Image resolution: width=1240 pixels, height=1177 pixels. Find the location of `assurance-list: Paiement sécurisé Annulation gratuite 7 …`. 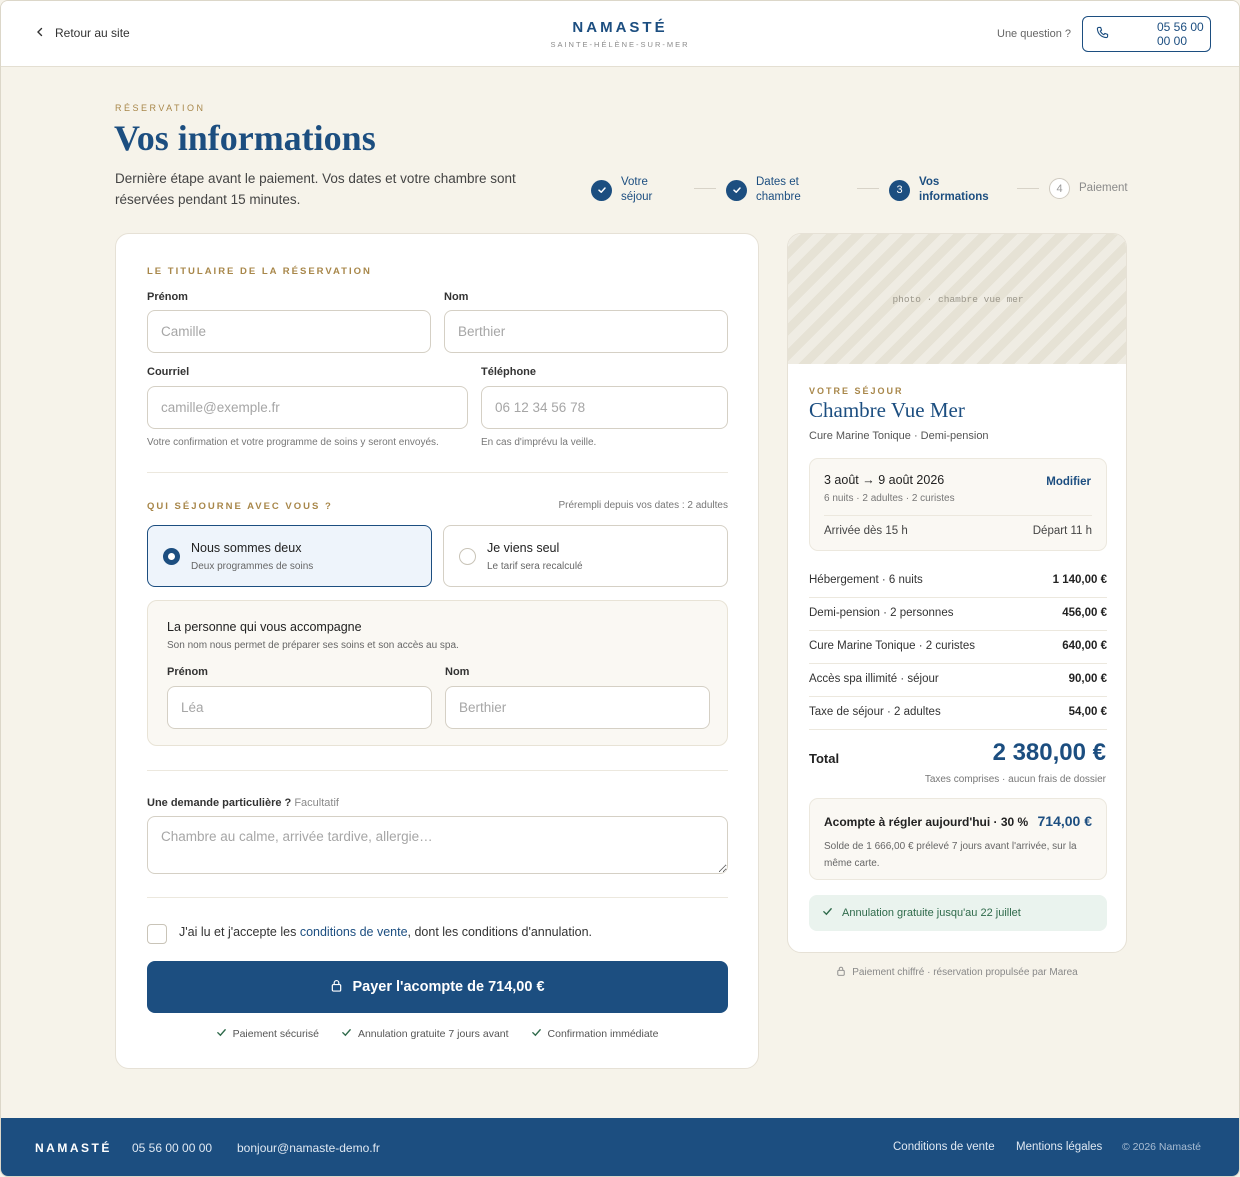

assurance-list: Paiement sécurisé Annulation gratuite 7 … is located at coordinates (437, 1034).